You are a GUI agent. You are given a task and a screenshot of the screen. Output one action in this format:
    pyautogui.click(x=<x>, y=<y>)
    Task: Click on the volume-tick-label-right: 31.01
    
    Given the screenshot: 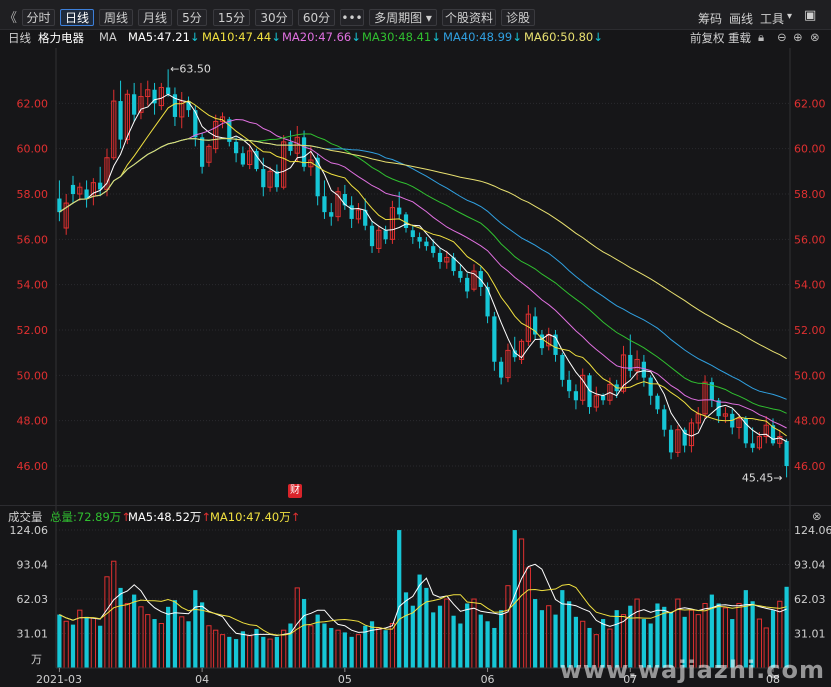 What is the action you would take?
    pyautogui.click(x=810, y=634)
    